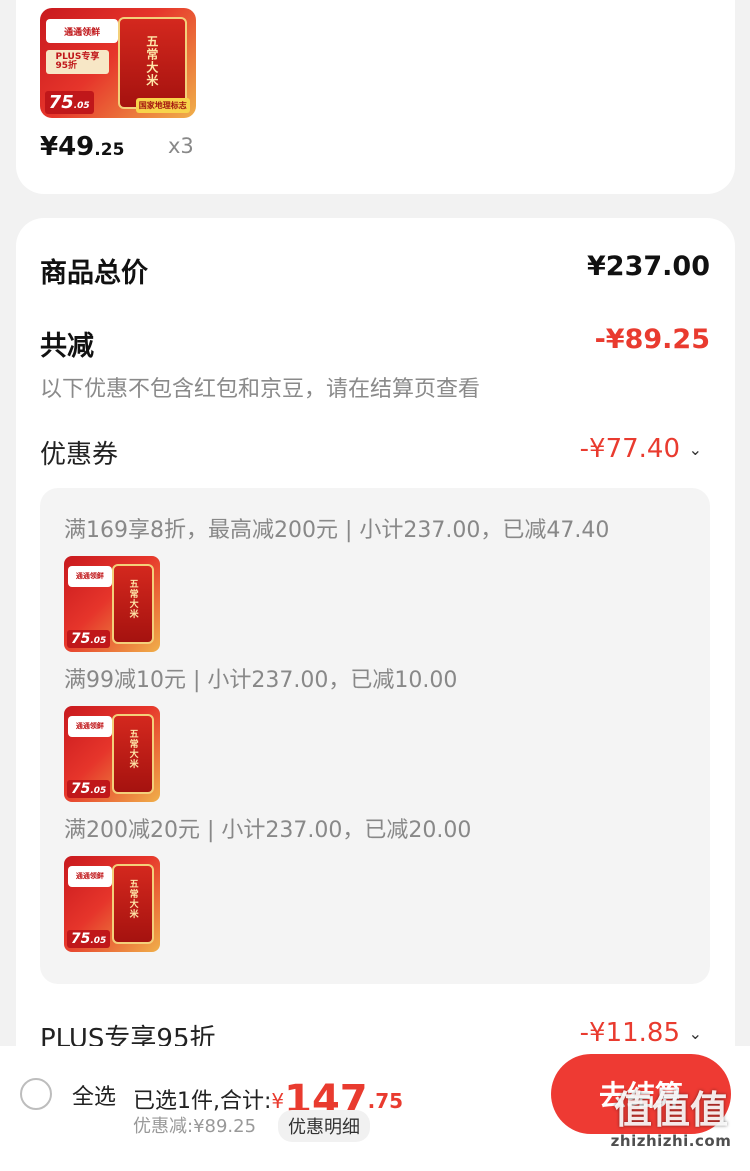  I want to click on coupon-product-thumb-2: 通通领鲜 五常大米 75.05, so click(112, 754).